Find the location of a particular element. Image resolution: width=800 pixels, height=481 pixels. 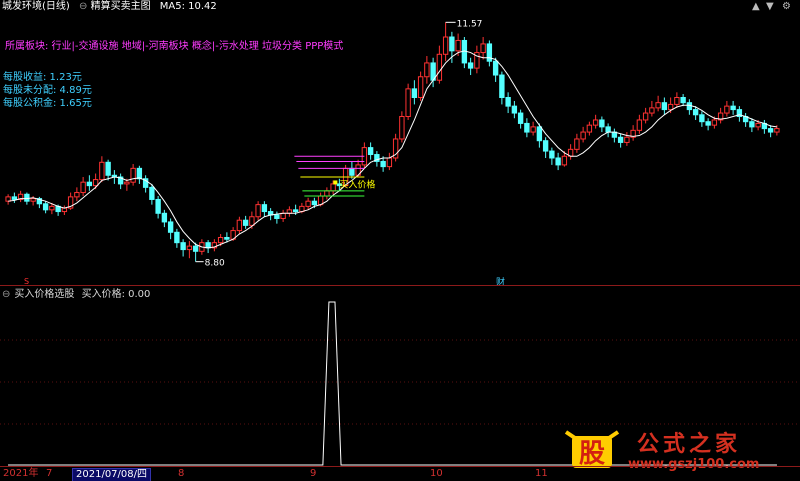

axis-month-10: 10 is located at coordinates (436, 473).